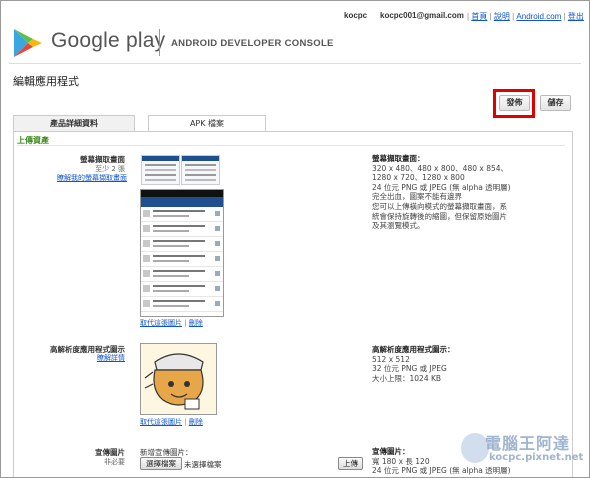 This screenshot has width=590, height=478. I want to click on info-line: 1280 x 720、1280 x 800, so click(418, 178).